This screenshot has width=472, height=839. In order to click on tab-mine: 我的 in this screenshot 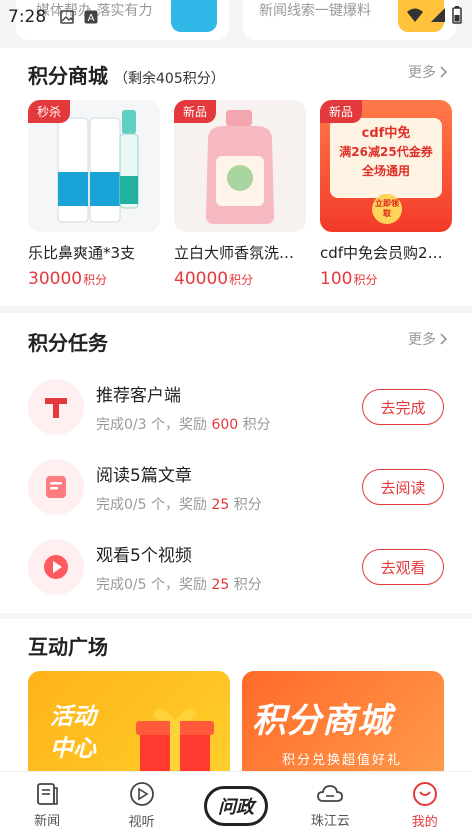, I will do `click(425, 805)`.